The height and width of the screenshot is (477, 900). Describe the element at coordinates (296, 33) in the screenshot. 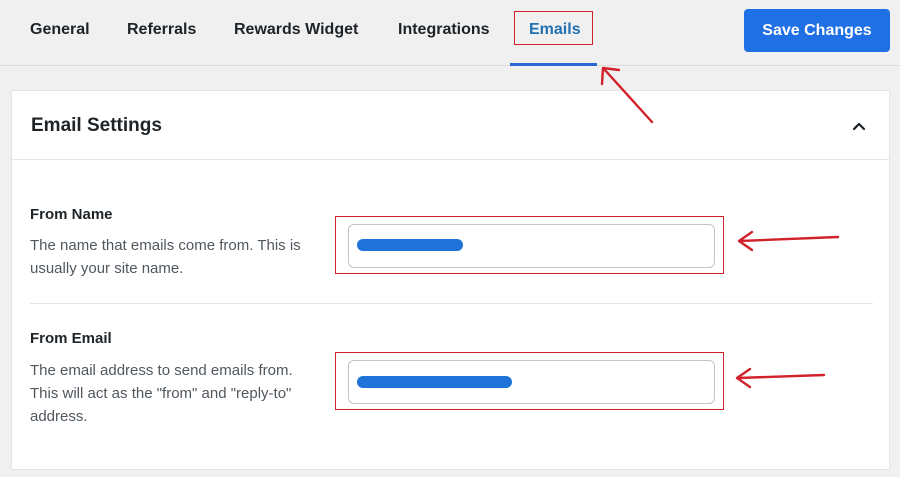

I see `tab-rewards-widget: Rewards Widget` at that location.